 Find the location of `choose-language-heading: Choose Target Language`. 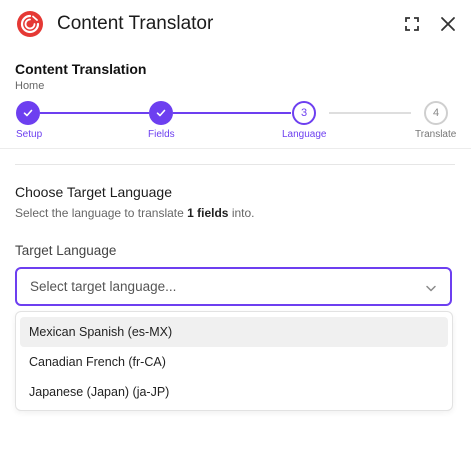

choose-language-heading: Choose Target Language is located at coordinates (93, 192).